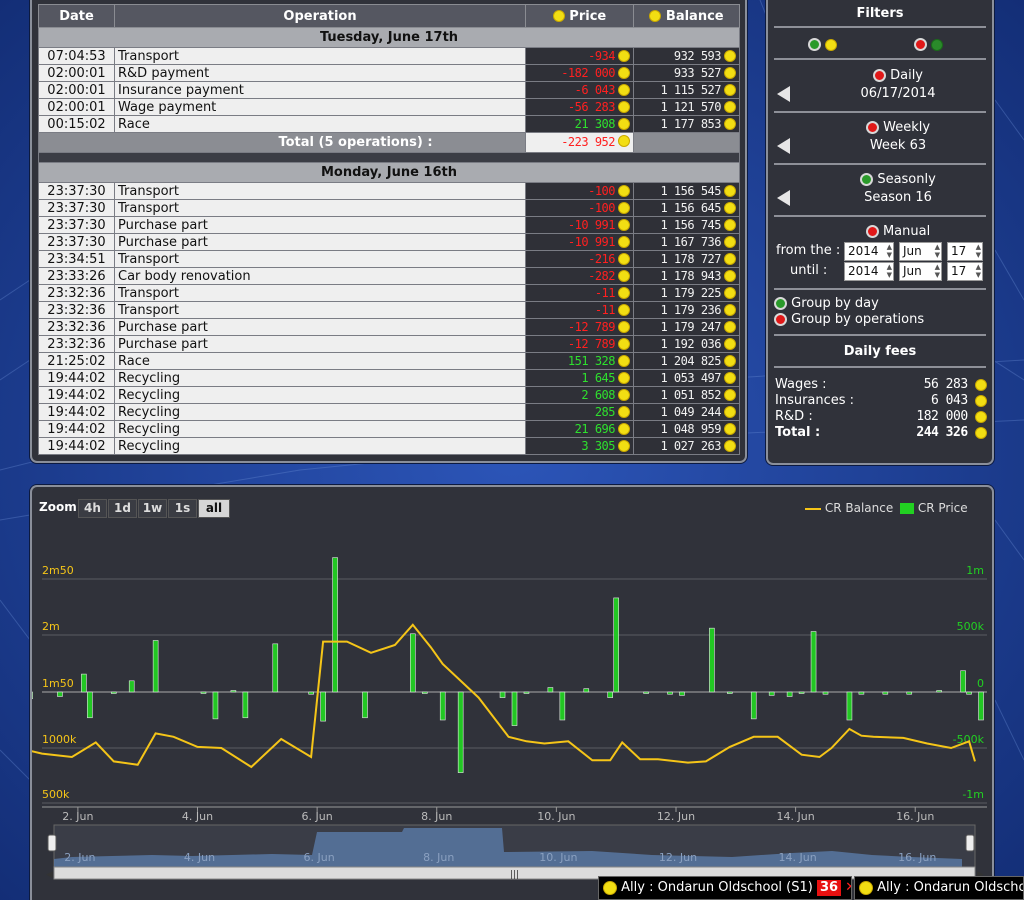  I want to click on until-month-spinner: Jun ▲ ▼, so click(920, 271).